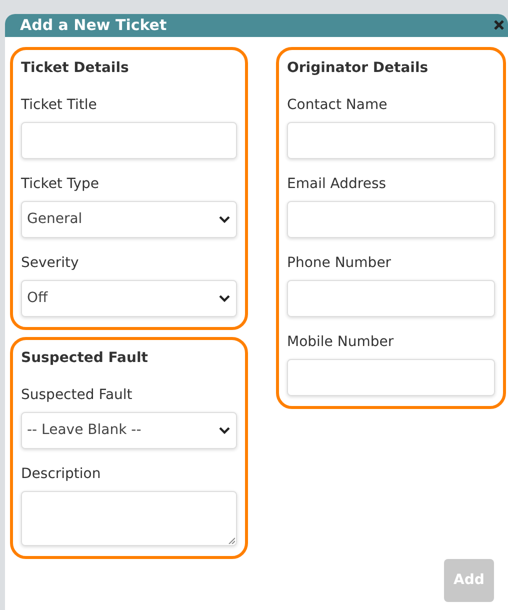  I want to click on section-title: Originator Details, so click(358, 68).